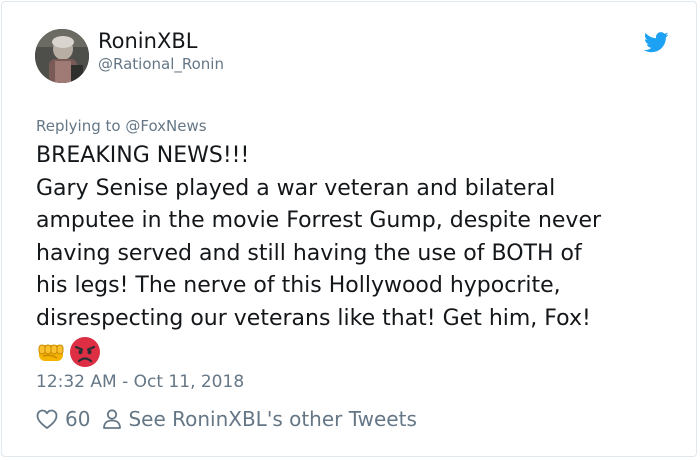 The width and height of the screenshot is (700, 460). What do you see at coordinates (165, 126) in the screenshot?
I see `reply-to-link: @FoxNews` at bounding box center [165, 126].